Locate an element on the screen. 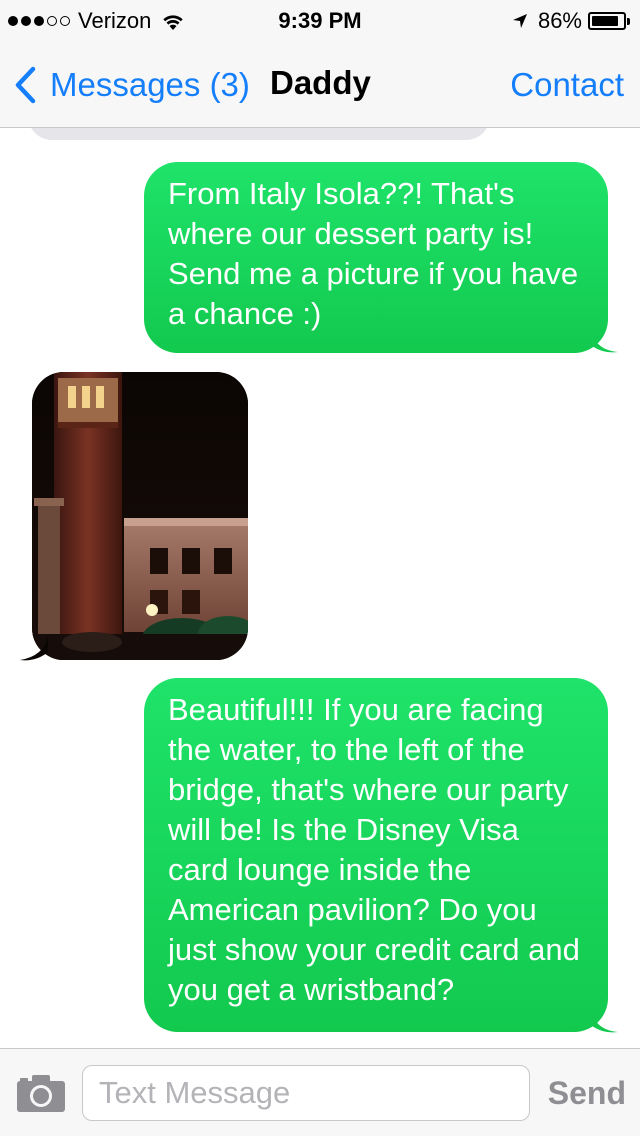 This screenshot has width=640, height=1136. battery-icon is located at coordinates (609, 21).